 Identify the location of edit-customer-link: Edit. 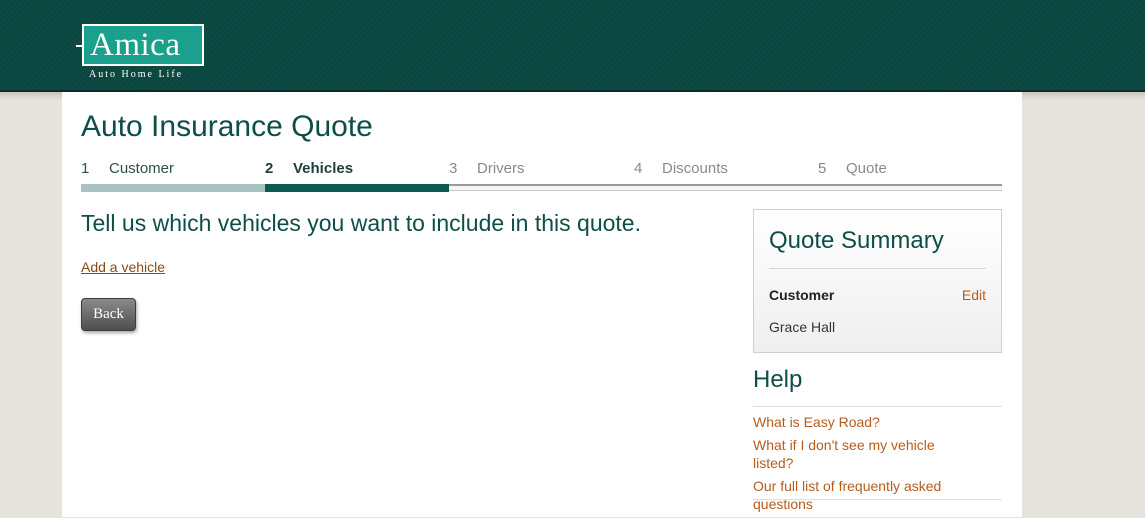
(974, 295).